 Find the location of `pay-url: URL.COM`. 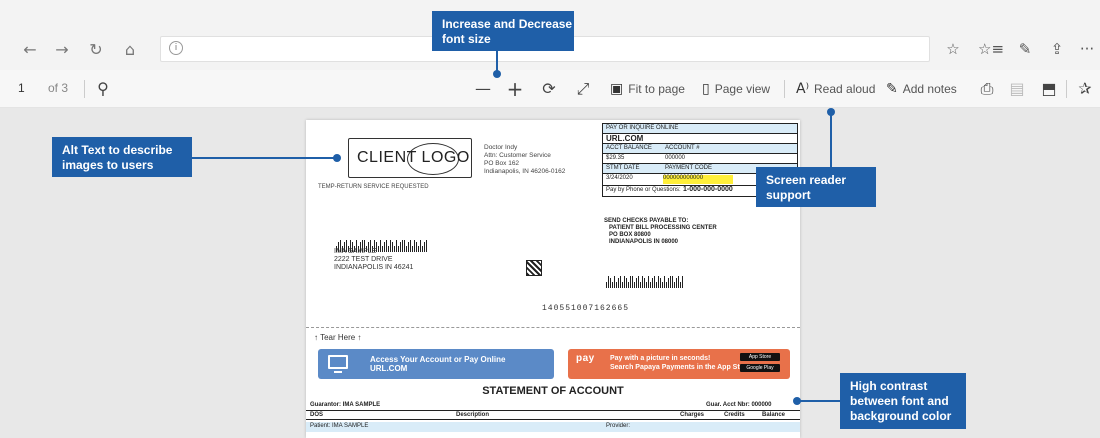

pay-url: URL.COM is located at coordinates (625, 138).